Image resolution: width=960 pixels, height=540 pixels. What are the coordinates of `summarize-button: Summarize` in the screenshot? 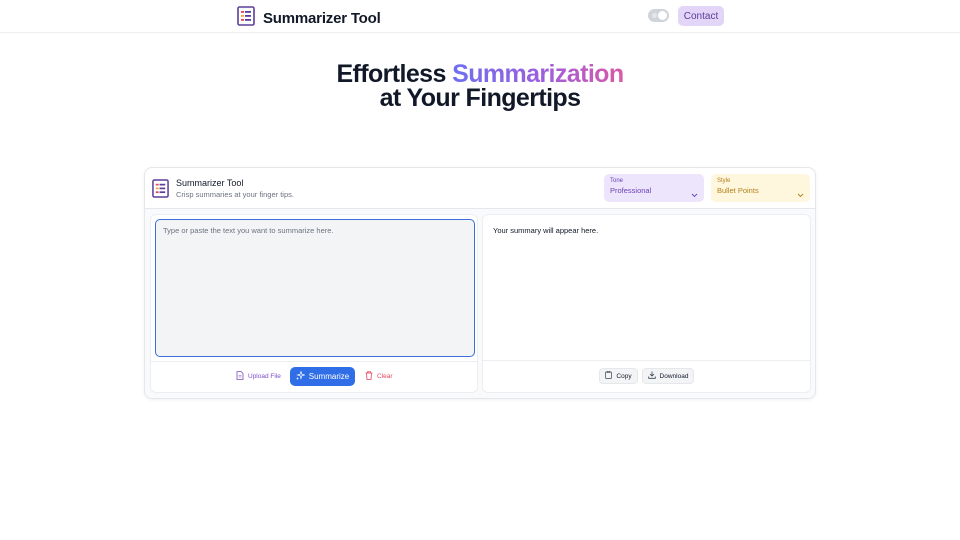 It's located at (322, 376).